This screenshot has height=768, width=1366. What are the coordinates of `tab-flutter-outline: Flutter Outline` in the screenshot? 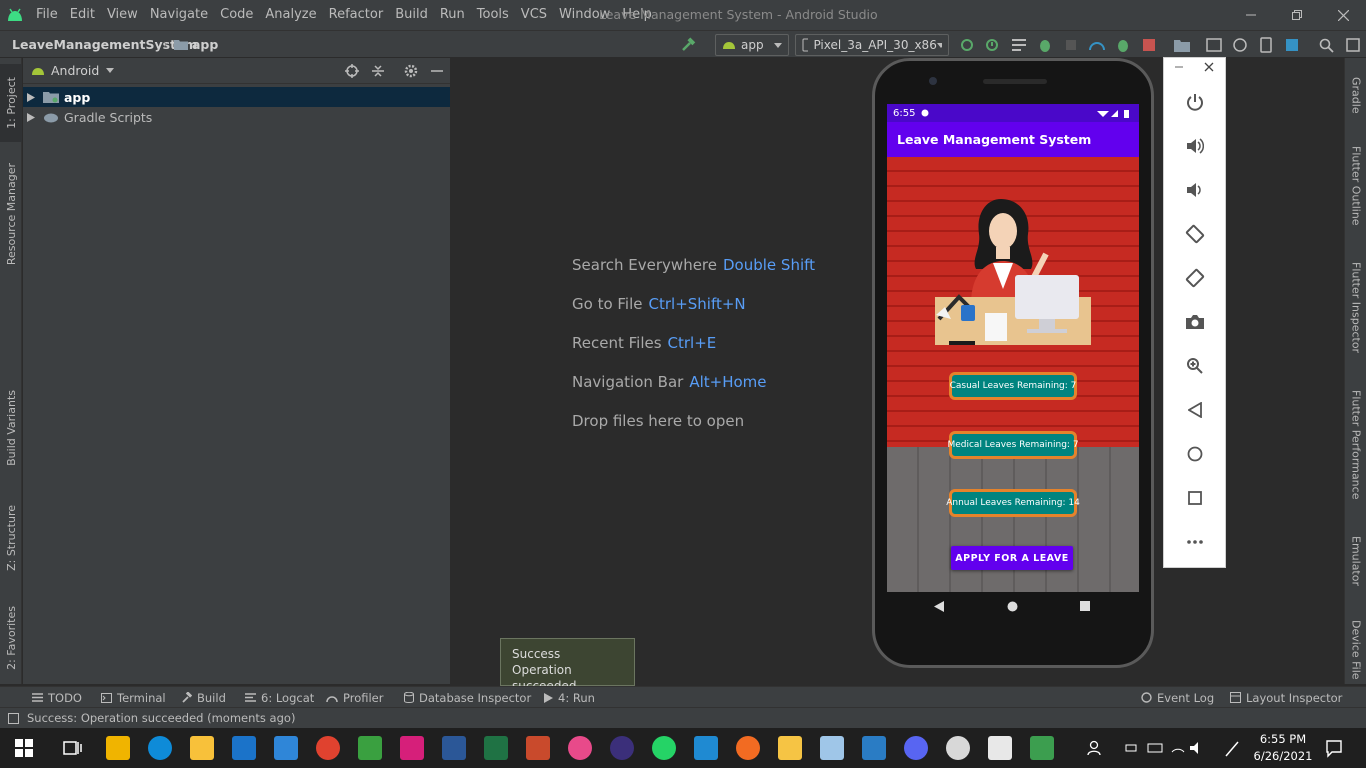 It's located at (1355, 186).